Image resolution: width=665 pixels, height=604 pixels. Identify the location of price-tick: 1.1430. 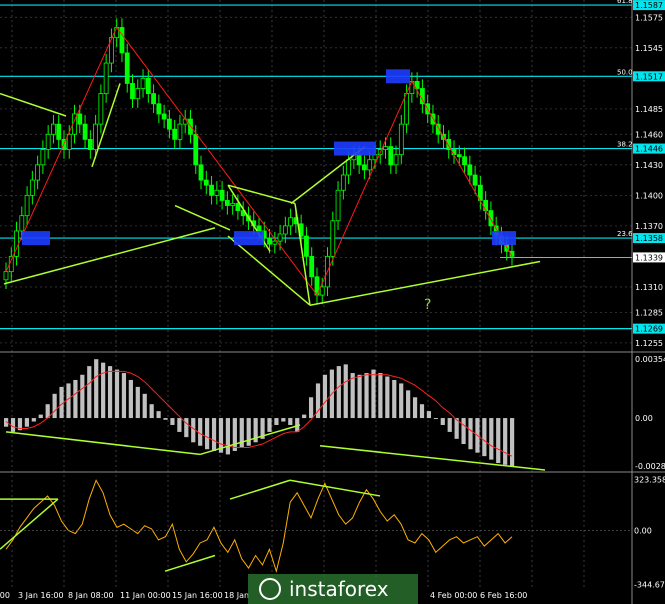
(649, 165).